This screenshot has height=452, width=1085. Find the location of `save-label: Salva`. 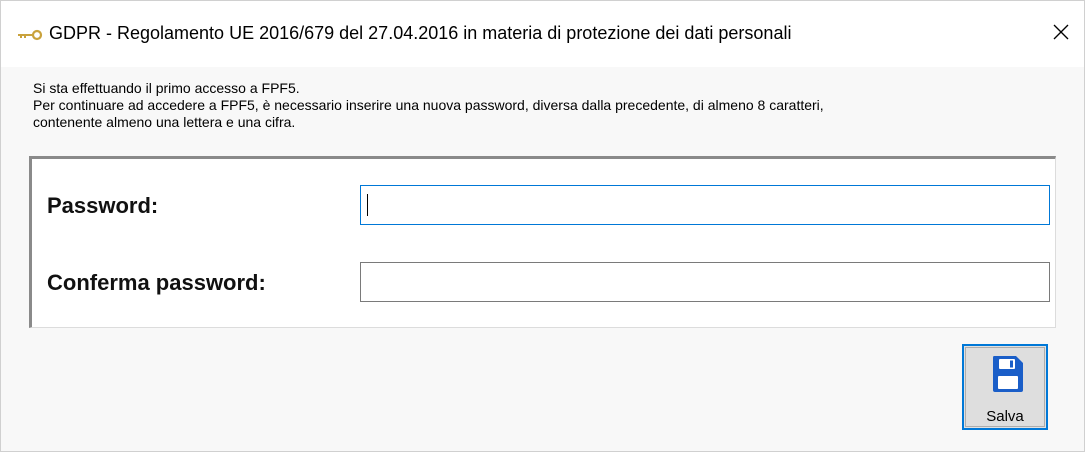

save-label: Salva is located at coordinates (1005, 416).